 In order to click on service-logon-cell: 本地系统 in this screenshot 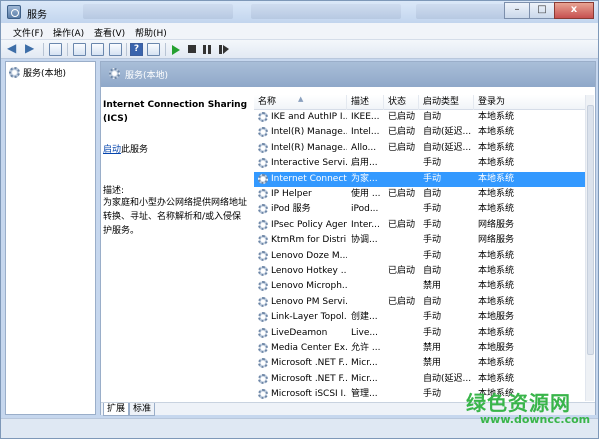, I will do `click(506, 271)`.